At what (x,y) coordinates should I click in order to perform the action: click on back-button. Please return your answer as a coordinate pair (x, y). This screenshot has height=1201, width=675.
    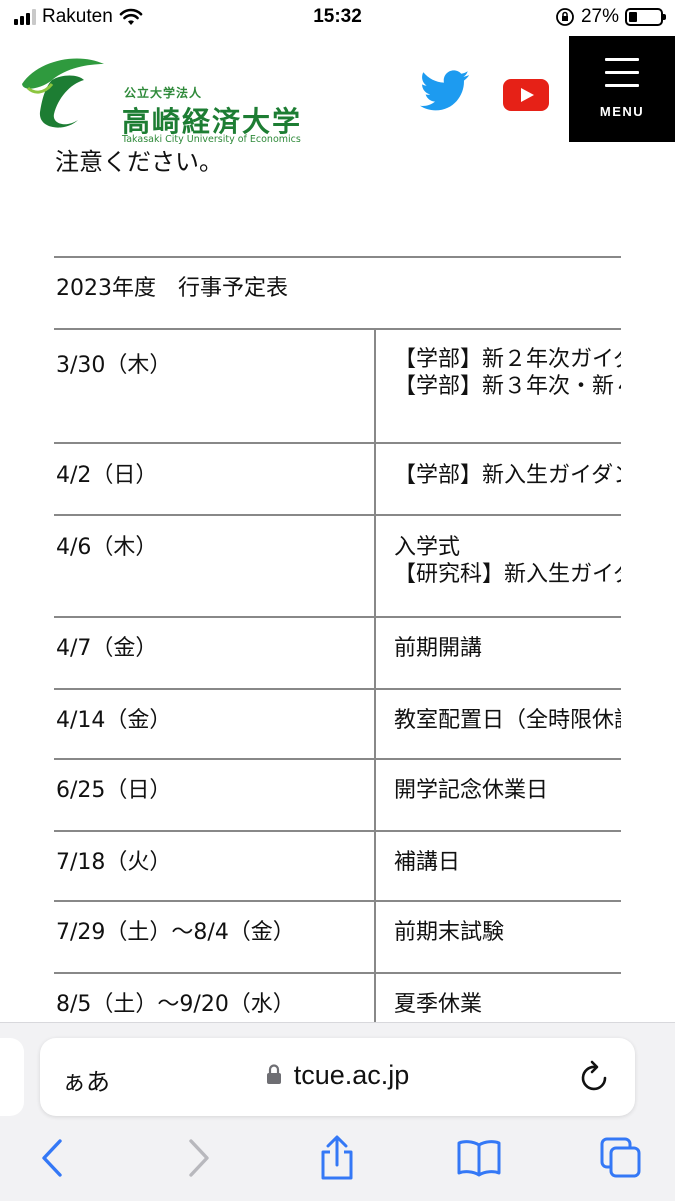
    Looking at the image, I should click on (53, 1158).